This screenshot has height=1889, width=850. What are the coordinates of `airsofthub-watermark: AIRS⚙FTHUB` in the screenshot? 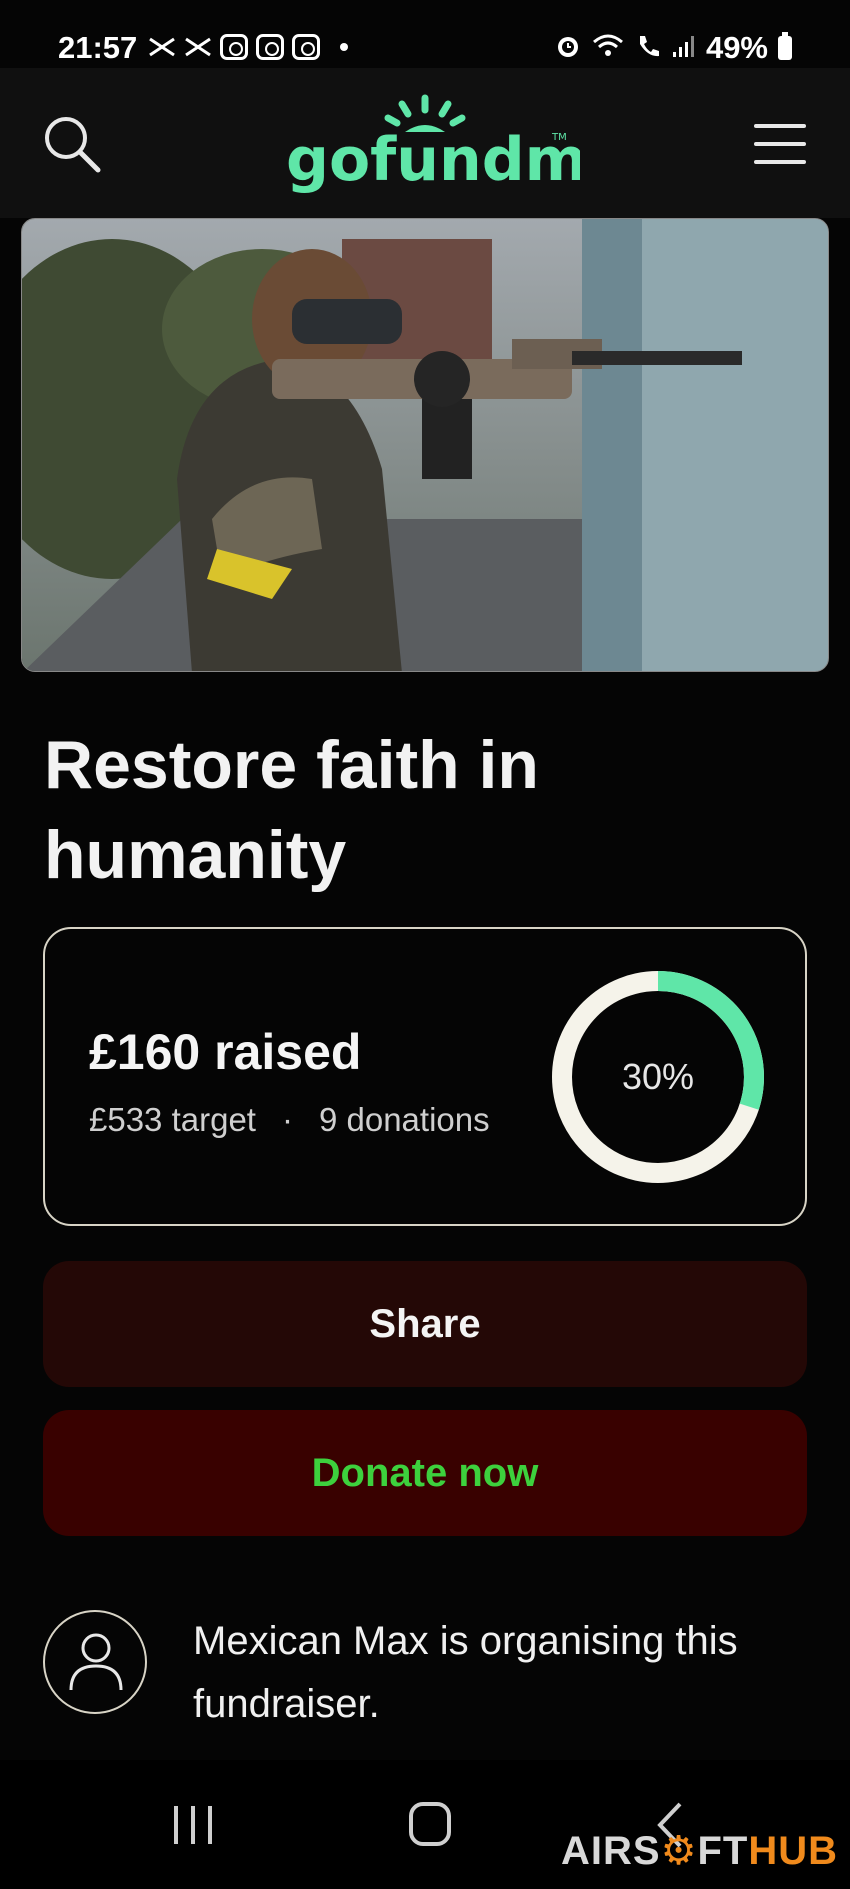 It's located at (699, 1851).